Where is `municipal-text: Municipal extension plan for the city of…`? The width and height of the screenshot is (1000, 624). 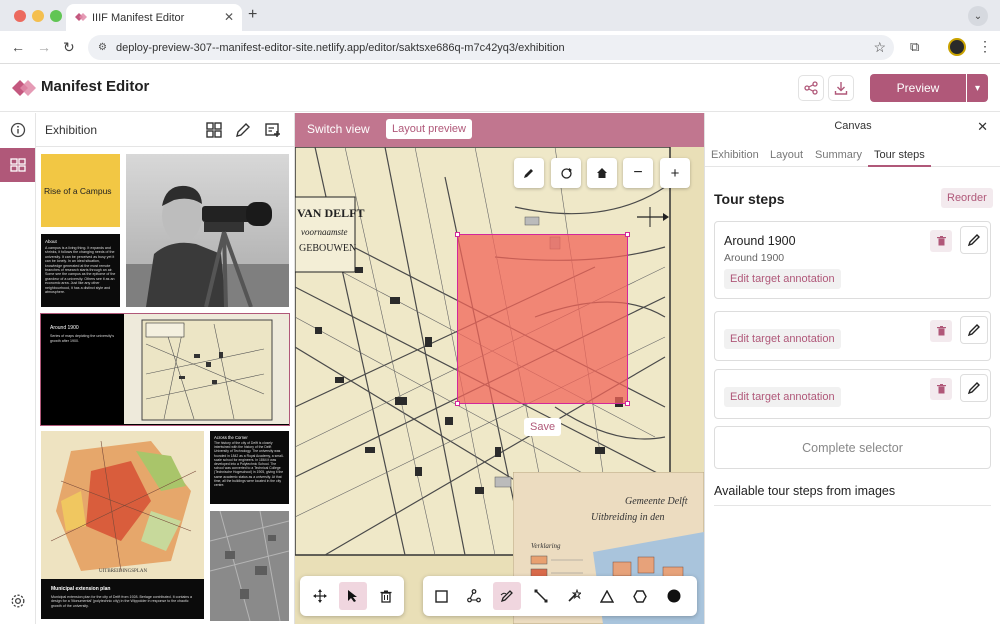 municipal-text: Municipal extension plan for the city of… is located at coordinates (122, 601).